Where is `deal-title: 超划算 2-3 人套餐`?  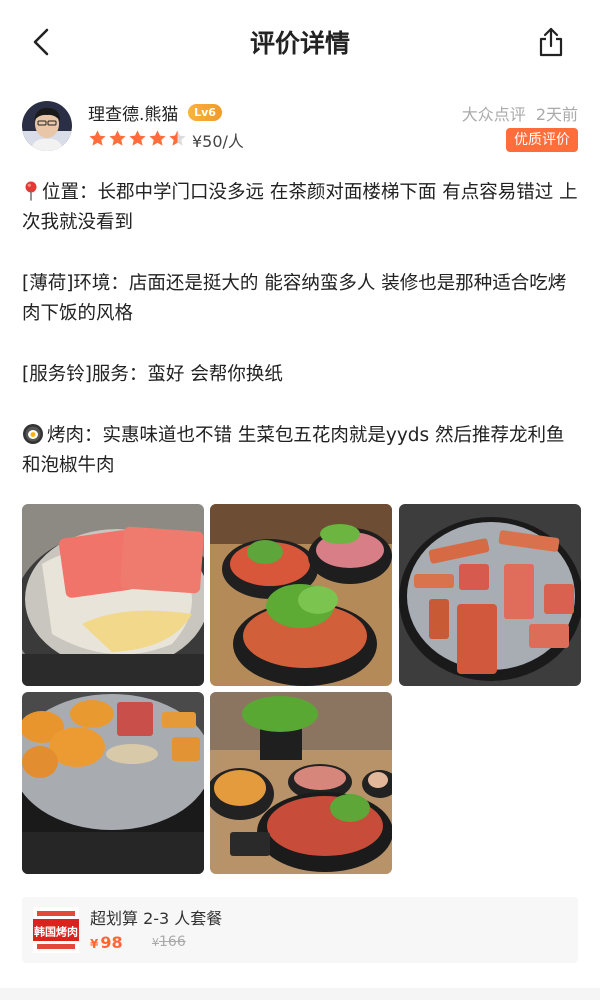
deal-title: 超划算 2-3 人套餐 is located at coordinates (156, 918).